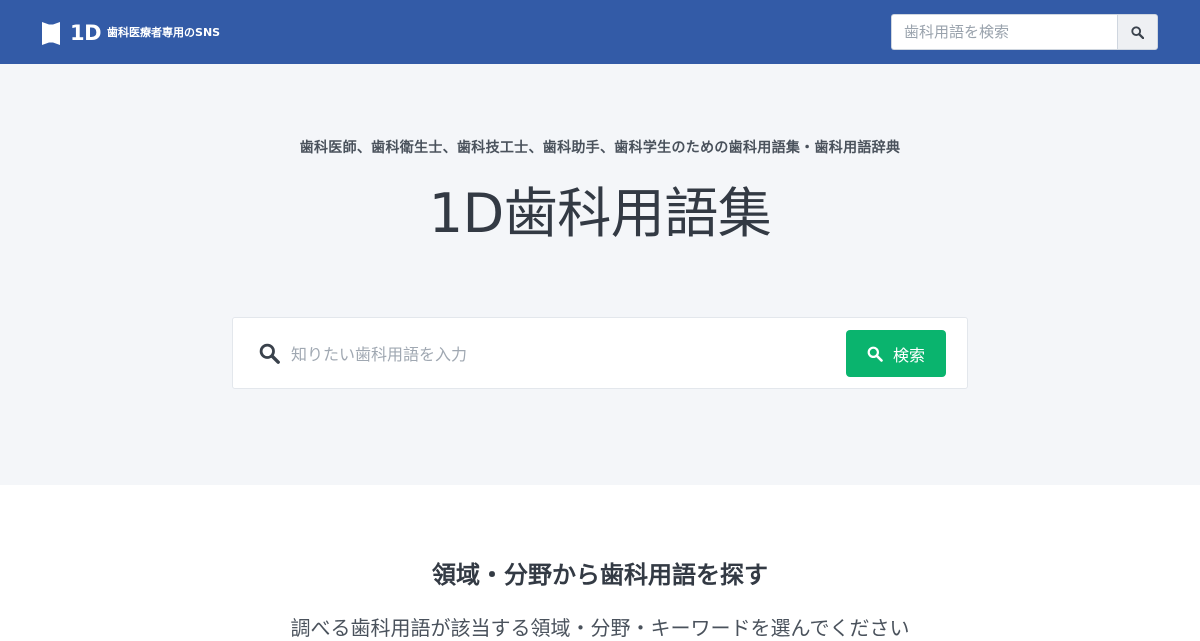 The image size is (1200, 641). Describe the element at coordinates (600, 628) in the screenshot. I see `section-description: 調べる歯科用語が該当する領域・分野・キーワードを選んでください` at that location.